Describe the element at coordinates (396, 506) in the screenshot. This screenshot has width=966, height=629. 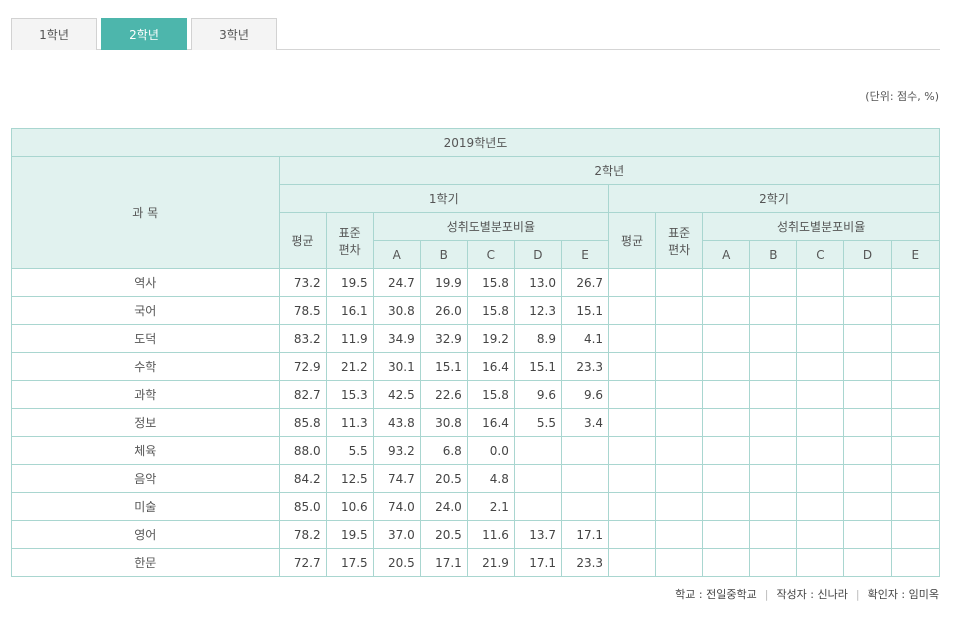
I see `s1-value-cell: 74.0` at that location.